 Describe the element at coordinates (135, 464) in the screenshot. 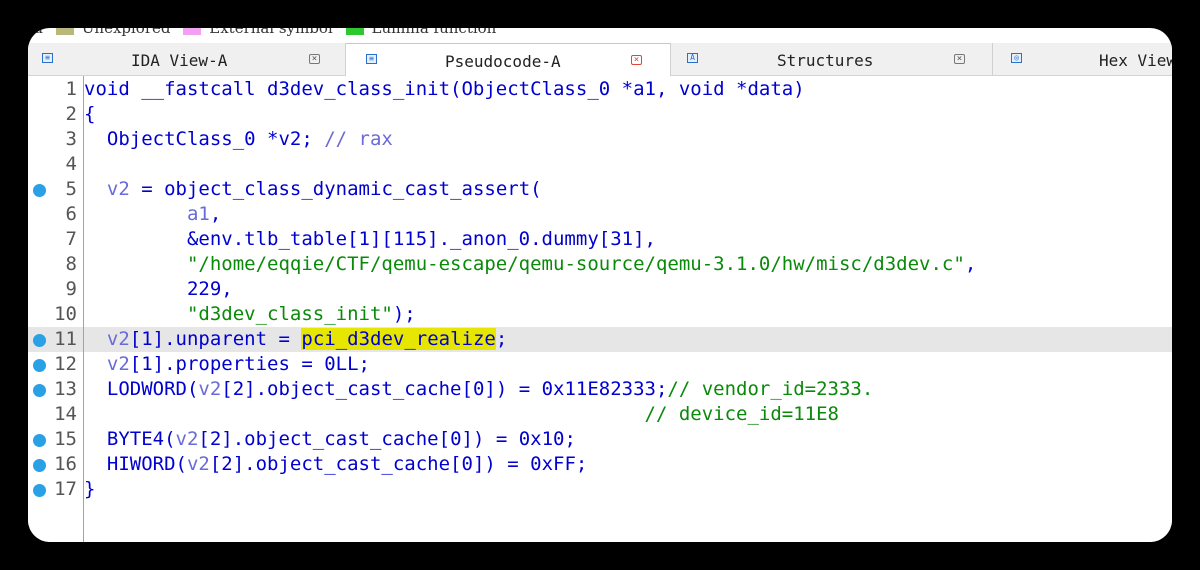

I see `code-token: HIWORD(` at that location.